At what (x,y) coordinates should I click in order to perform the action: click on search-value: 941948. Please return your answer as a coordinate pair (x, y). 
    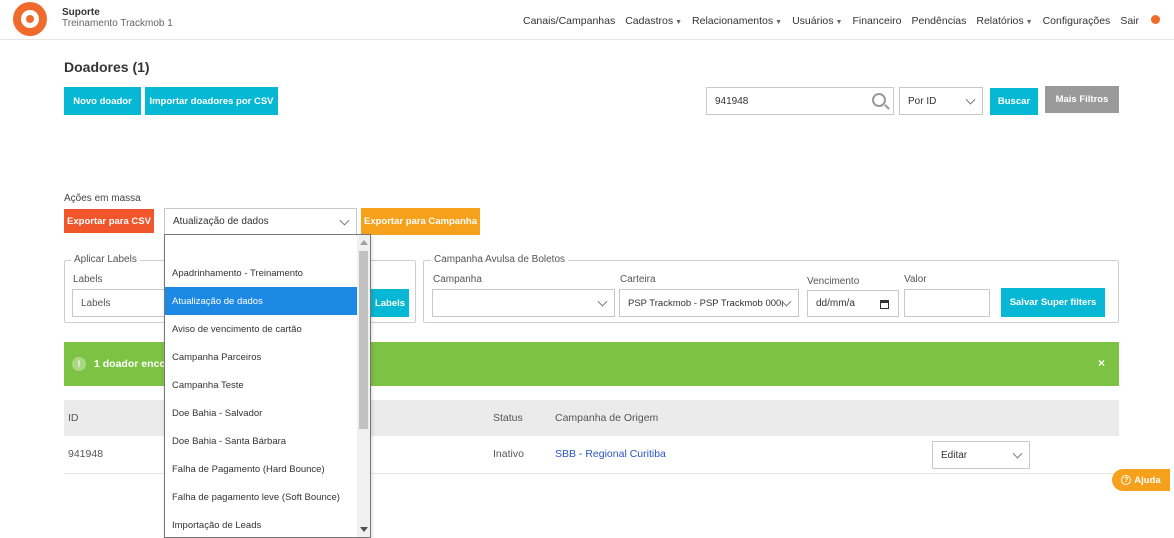
    Looking at the image, I should click on (732, 101).